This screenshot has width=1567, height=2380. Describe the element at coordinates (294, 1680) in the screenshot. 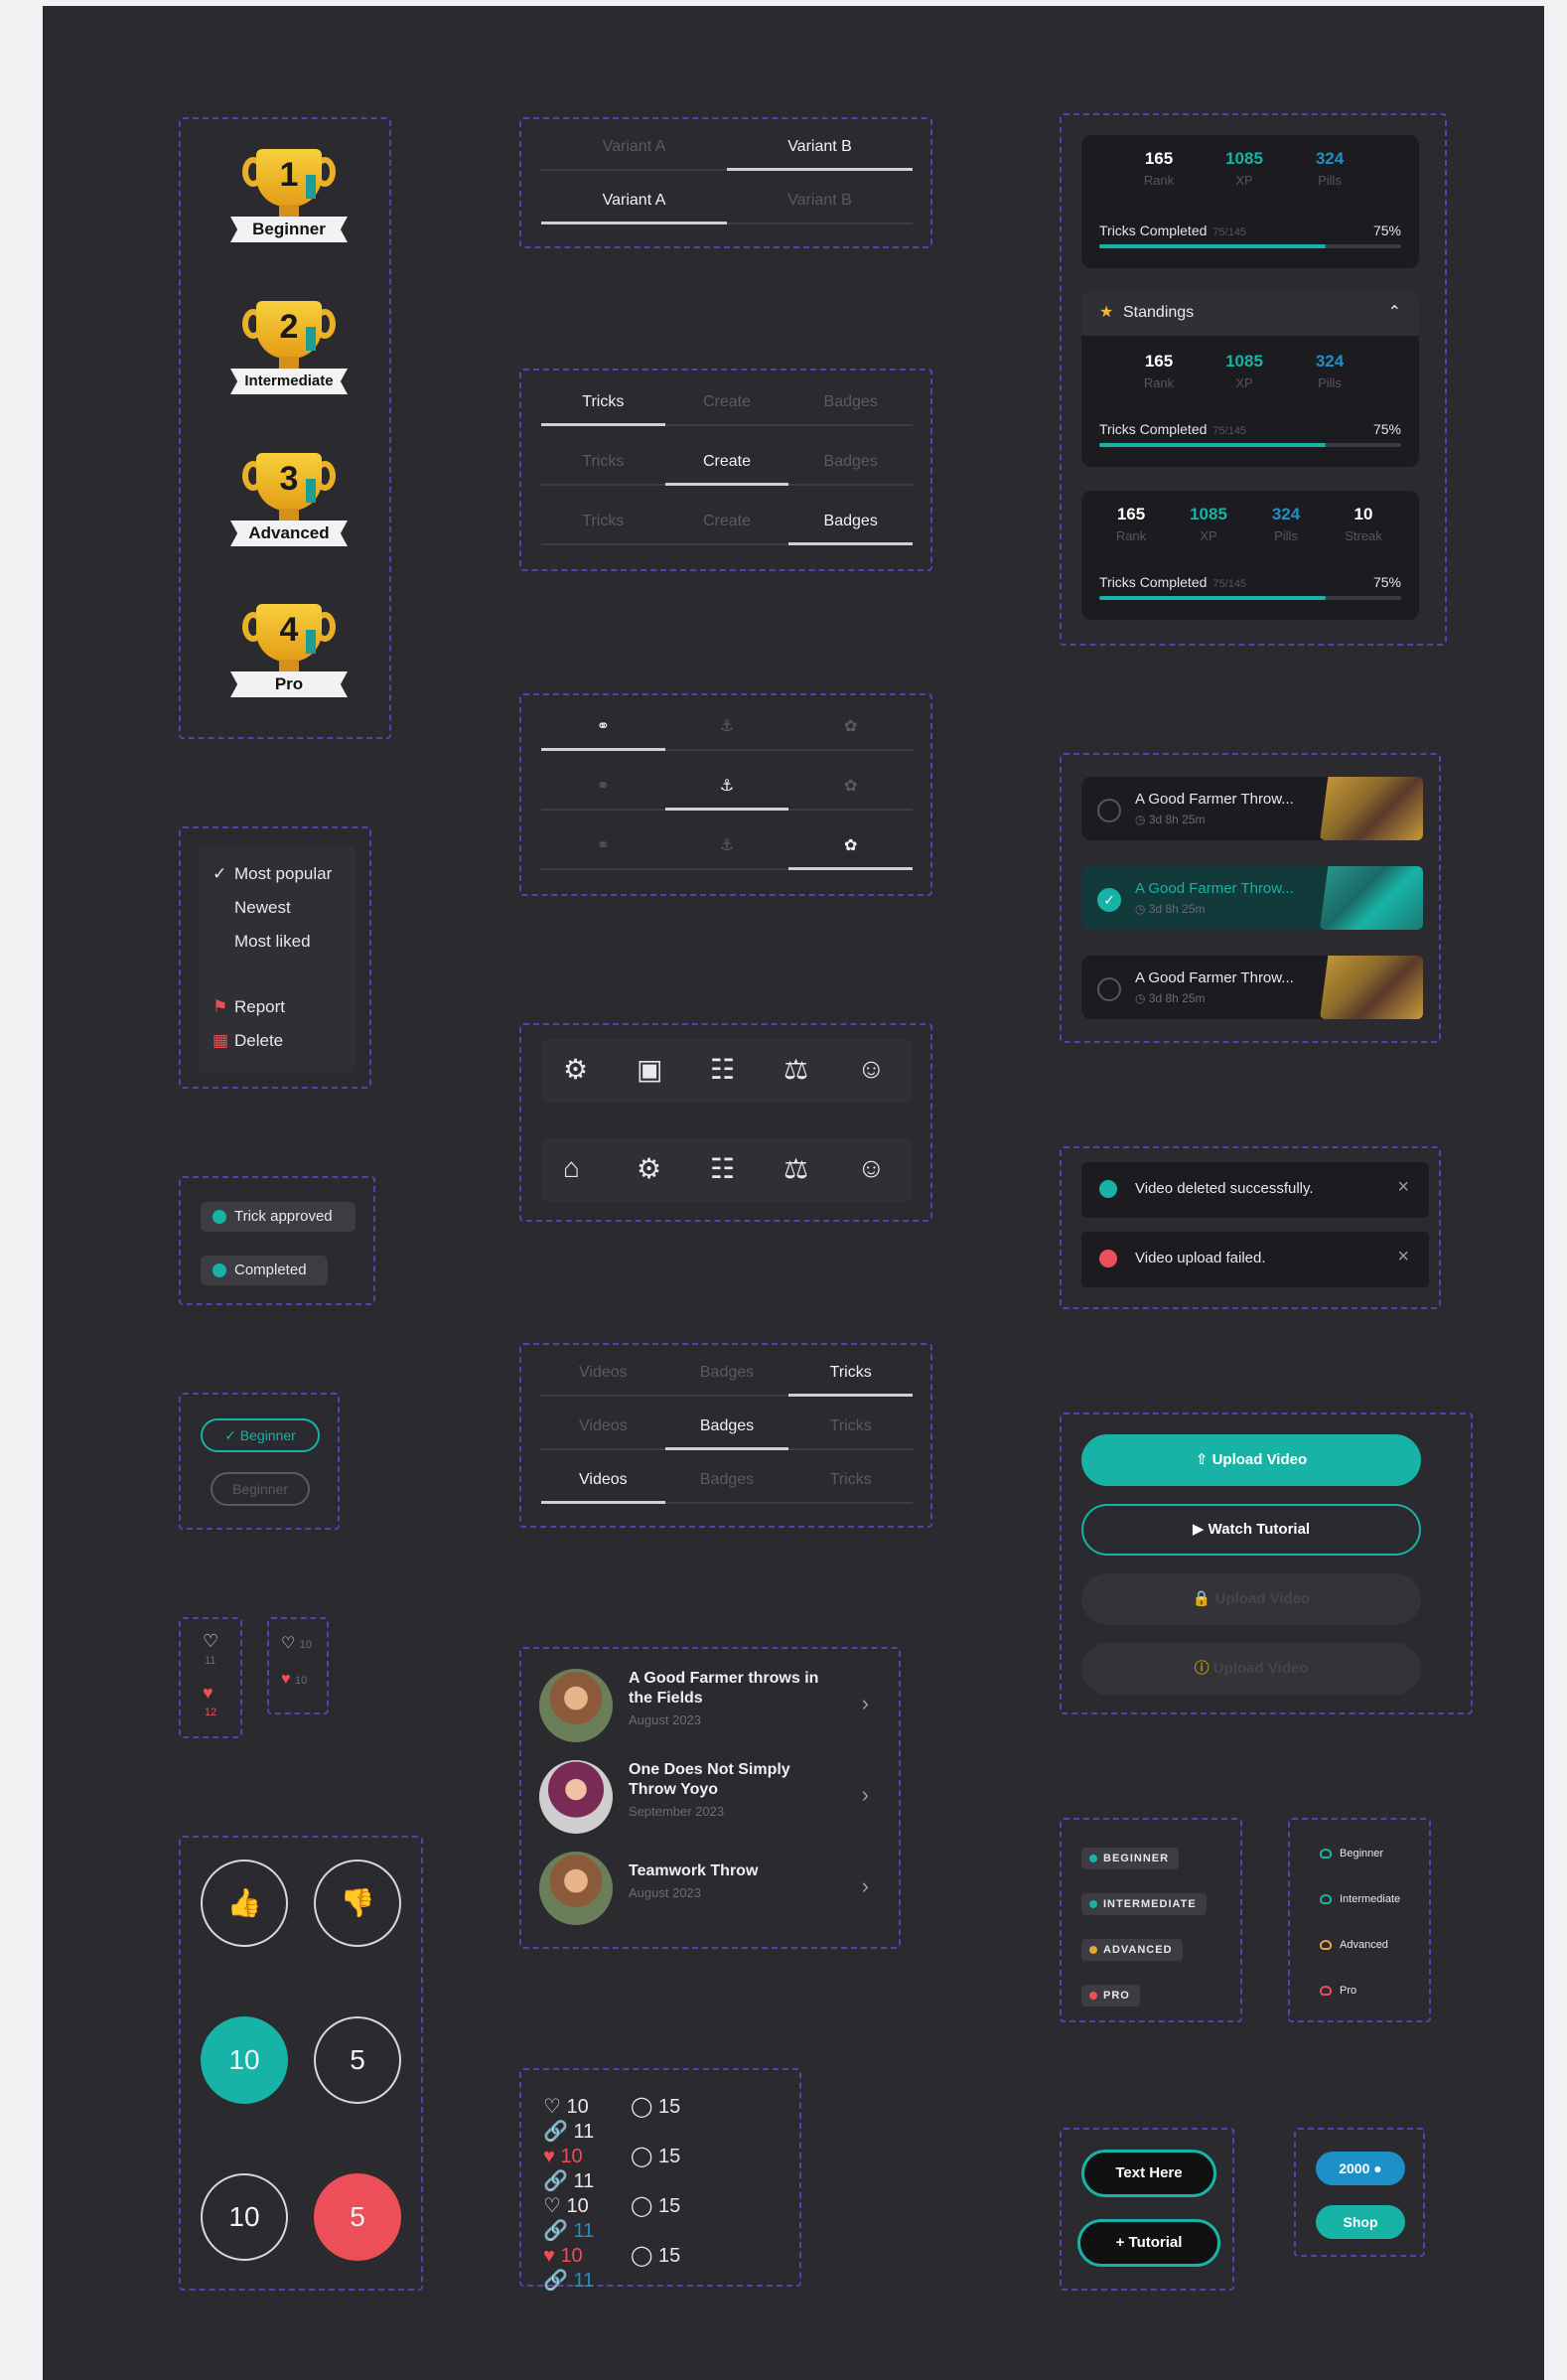

I see `heart-filled-icon: ♥ 10` at that location.